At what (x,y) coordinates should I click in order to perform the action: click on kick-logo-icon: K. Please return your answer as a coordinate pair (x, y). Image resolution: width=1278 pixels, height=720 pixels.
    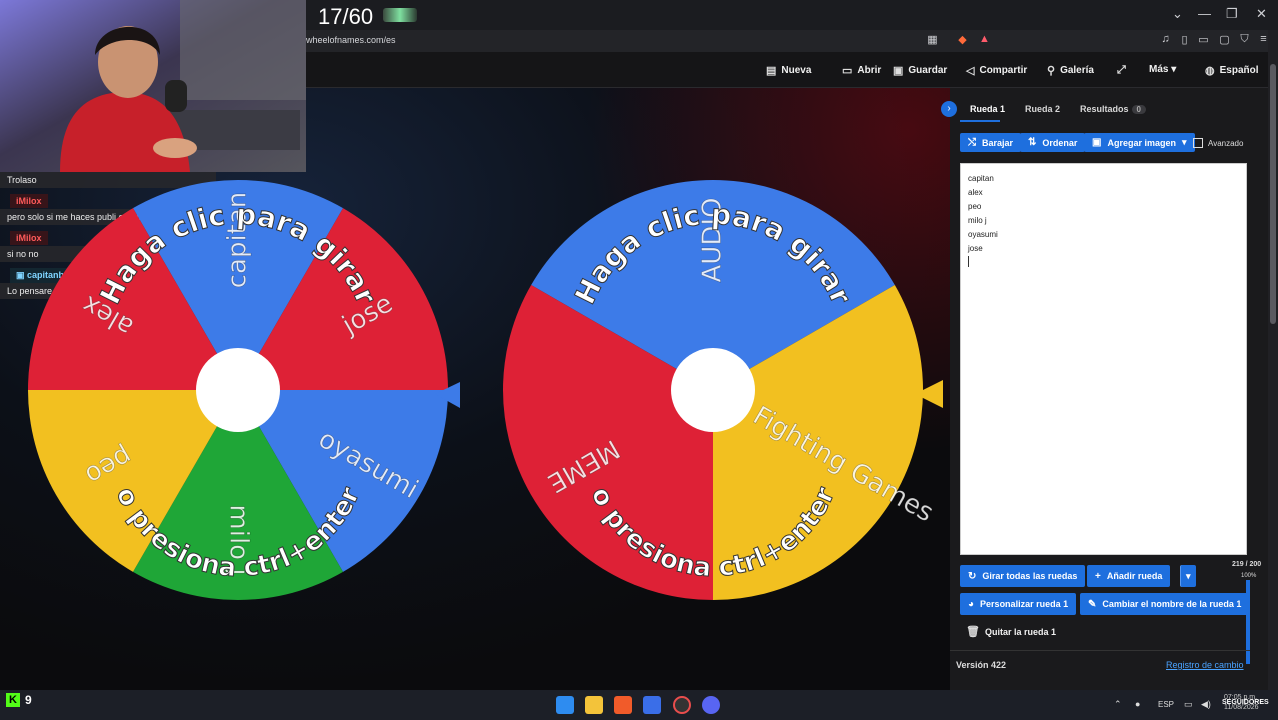
    Looking at the image, I should click on (13, 700).